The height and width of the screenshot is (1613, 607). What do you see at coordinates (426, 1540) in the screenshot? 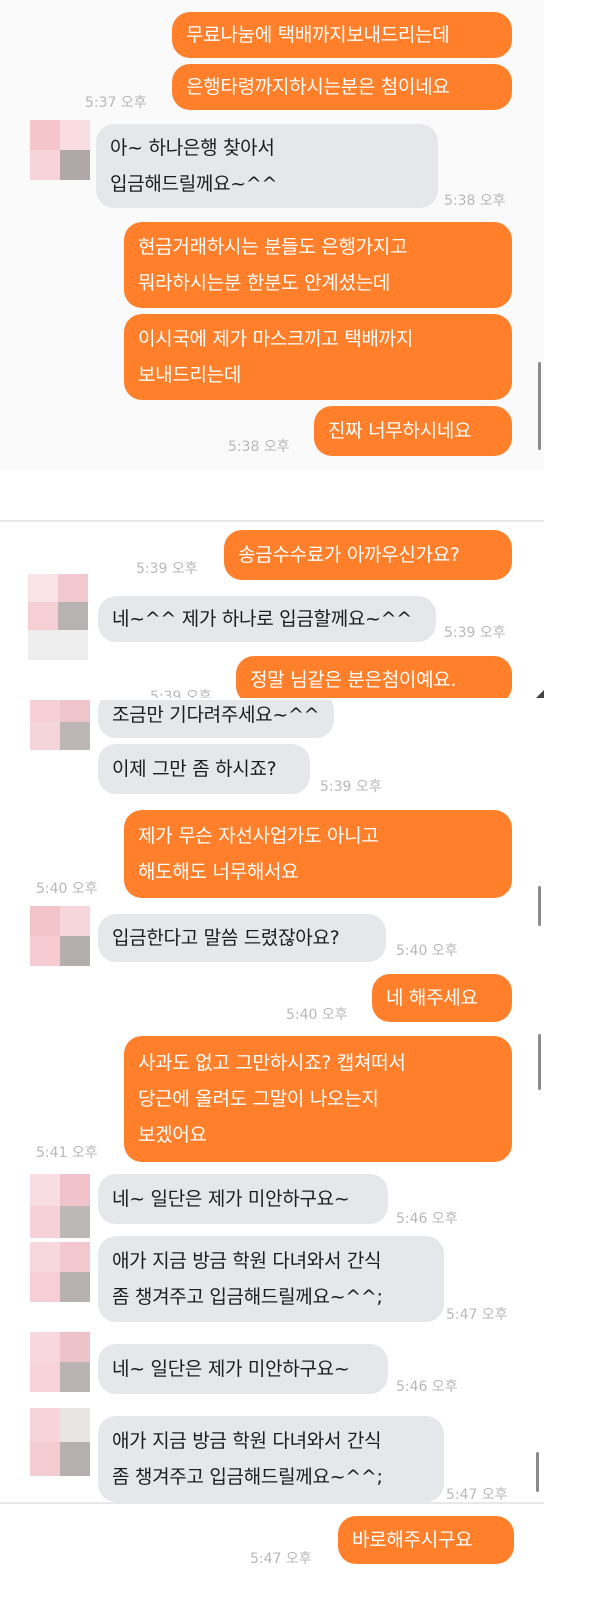
I see `outgoing-message: 바로해주시구요` at bounding box center [426, 1540].